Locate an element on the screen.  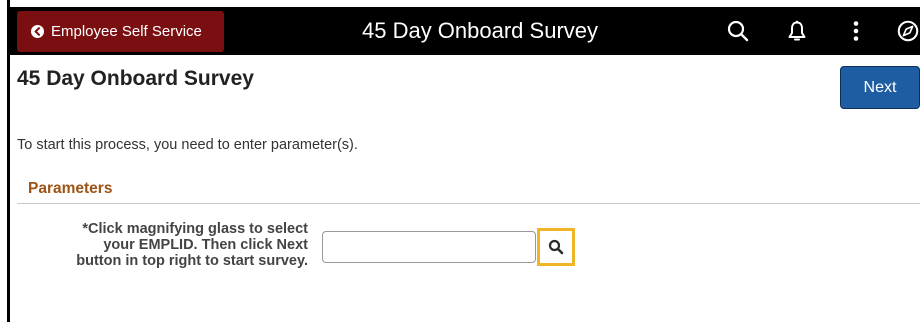
emplid-input is located at coordinates (429, 247).